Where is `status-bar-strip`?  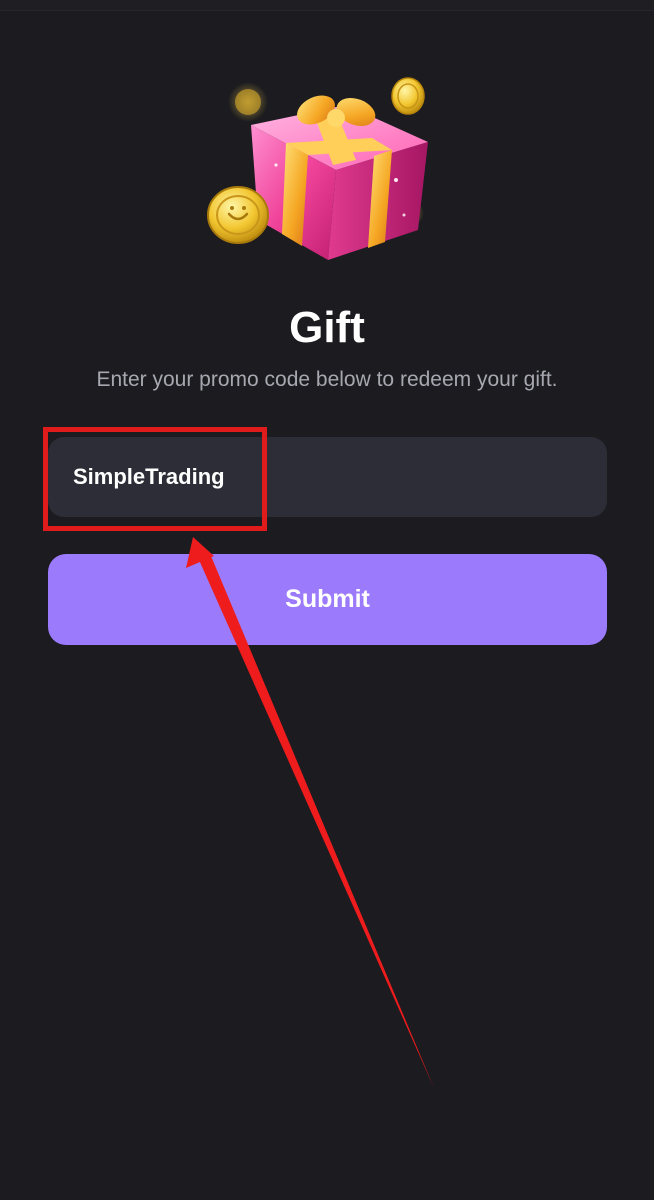 status-bar-strip is located at coordinates (327, 5).